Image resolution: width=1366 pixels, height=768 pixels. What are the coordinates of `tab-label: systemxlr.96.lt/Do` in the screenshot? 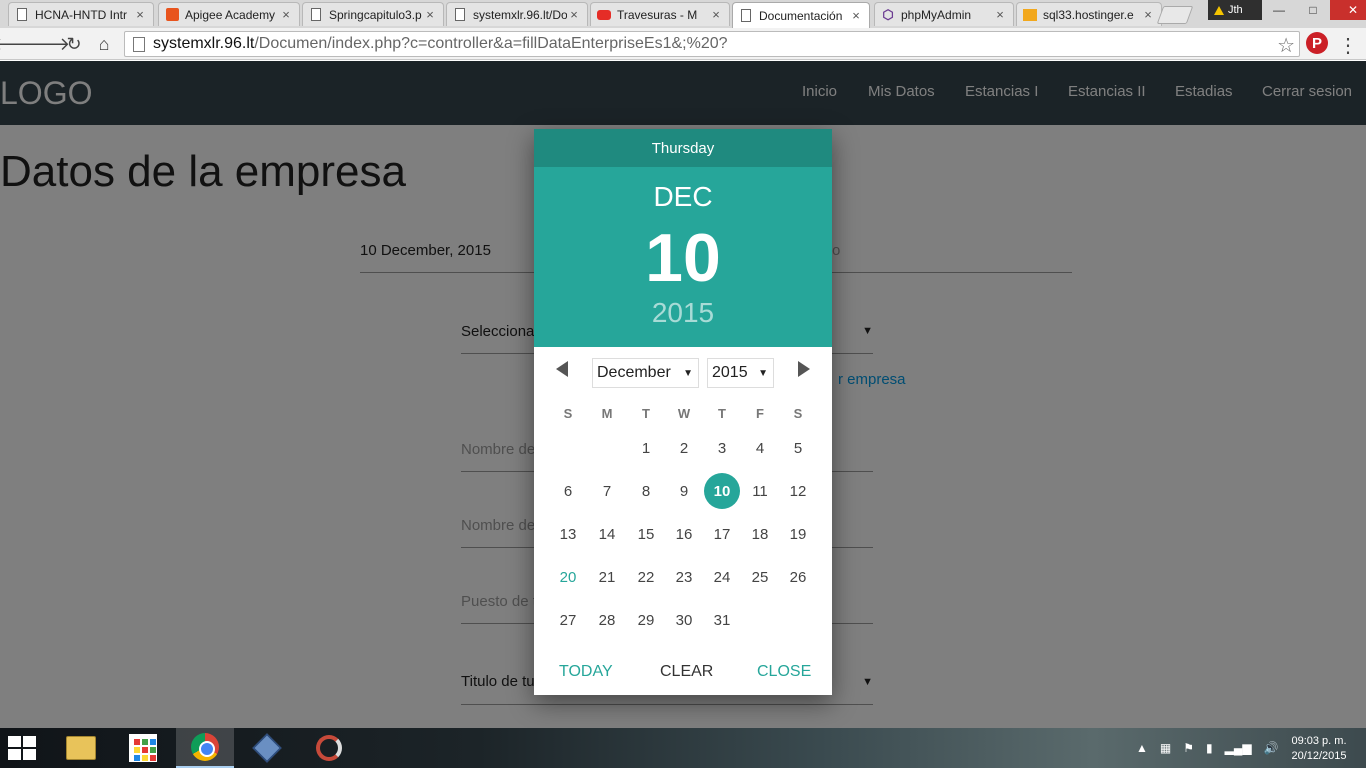 It's located at (520, 14).